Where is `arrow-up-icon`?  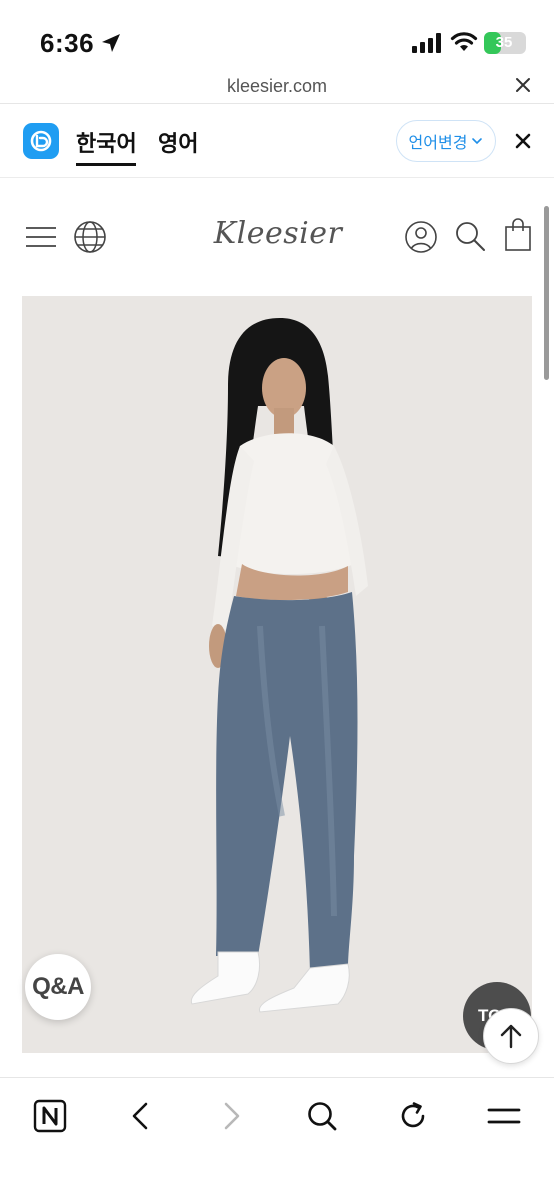
arrow-up-icon is located at coordinates (511, 1036).